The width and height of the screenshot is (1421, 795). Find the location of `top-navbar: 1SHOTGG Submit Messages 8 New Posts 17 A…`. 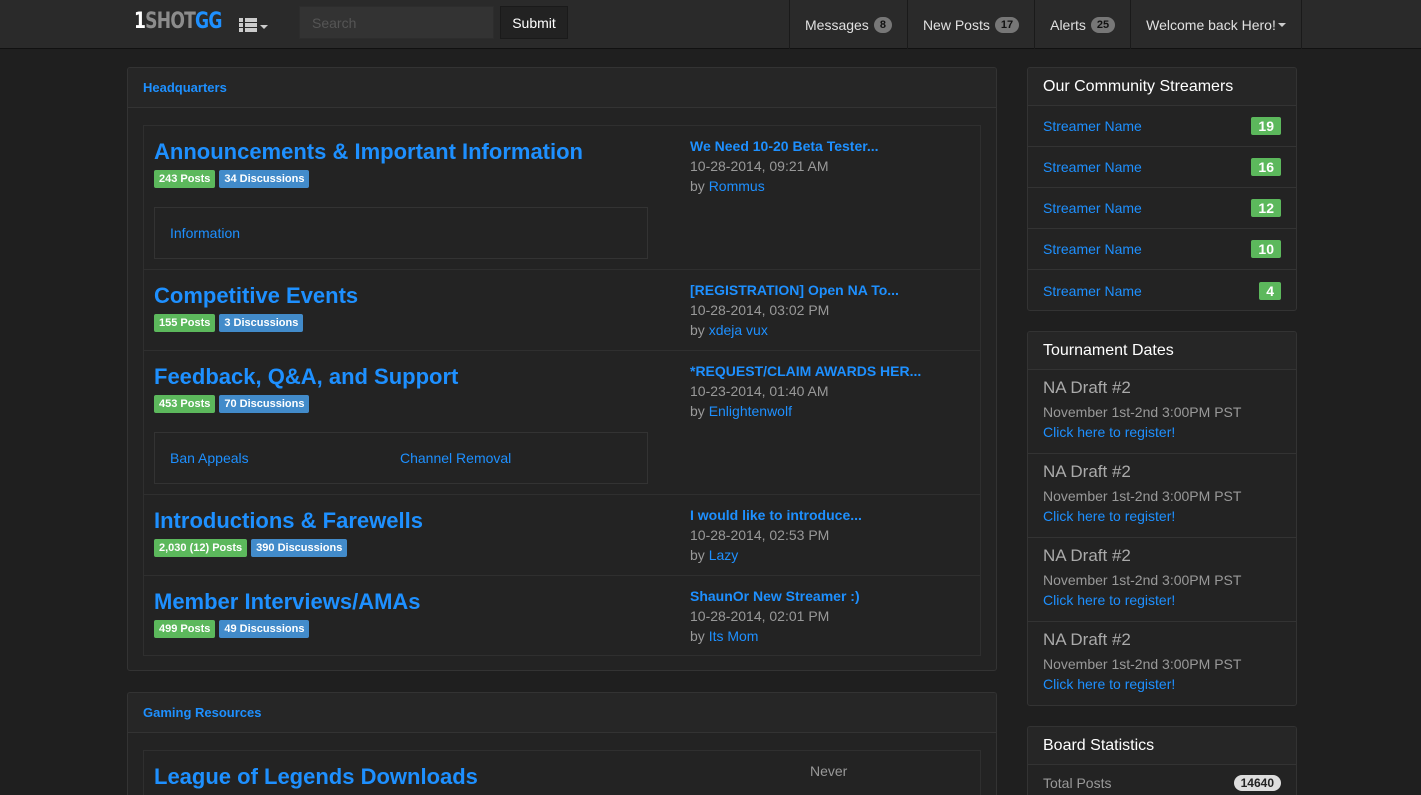

top-navbar: 1SHOTGG Submit Messages 8 New Posts 17 A… is located at coordinates (710, 24).